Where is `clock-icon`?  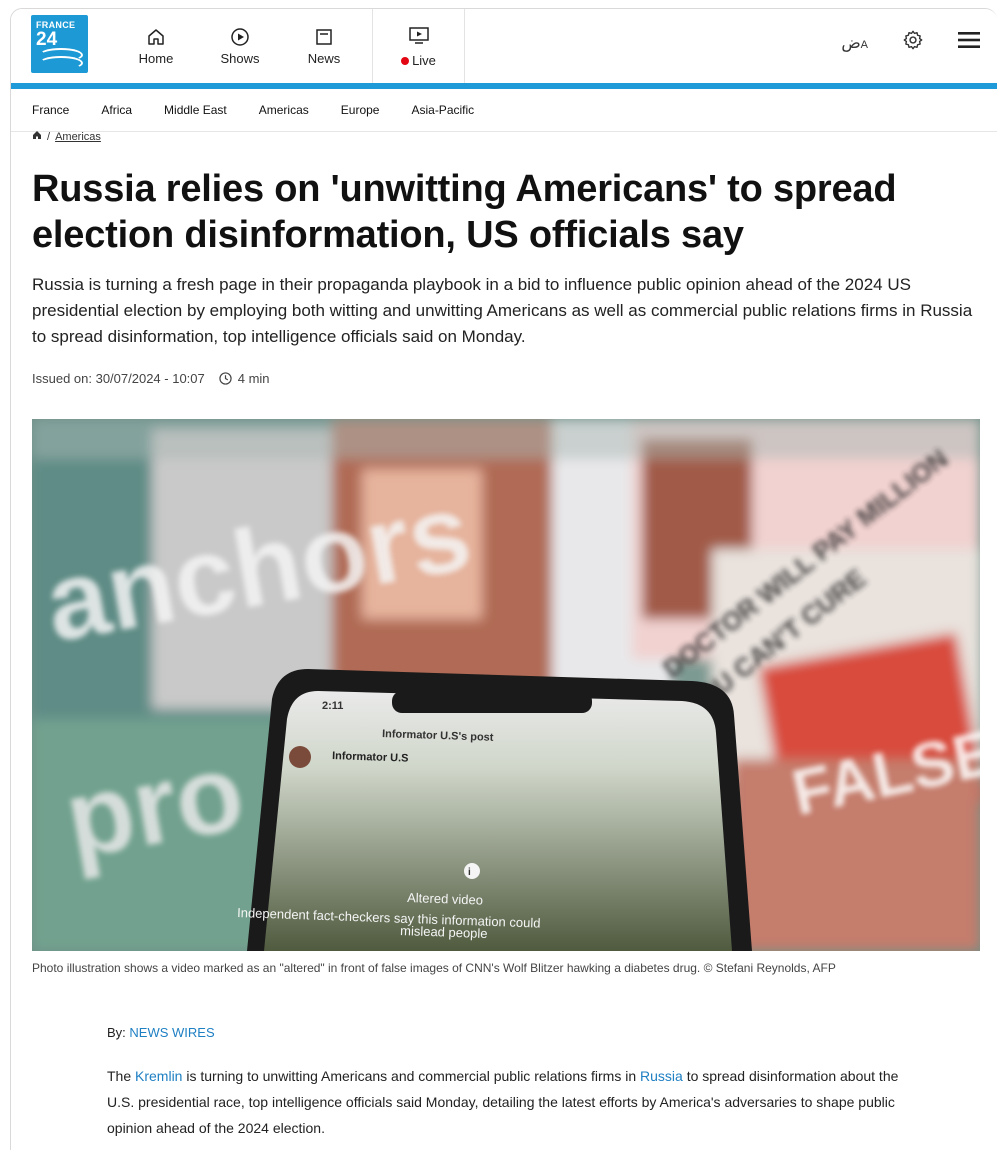 clock-icon is located at coordinates (225, 378).